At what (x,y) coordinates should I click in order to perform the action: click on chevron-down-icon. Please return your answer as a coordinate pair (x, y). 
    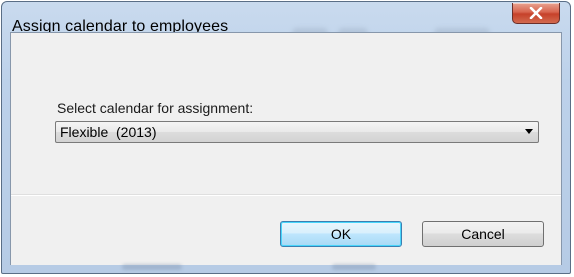
    Looking at the image, I should click on (529, 131).